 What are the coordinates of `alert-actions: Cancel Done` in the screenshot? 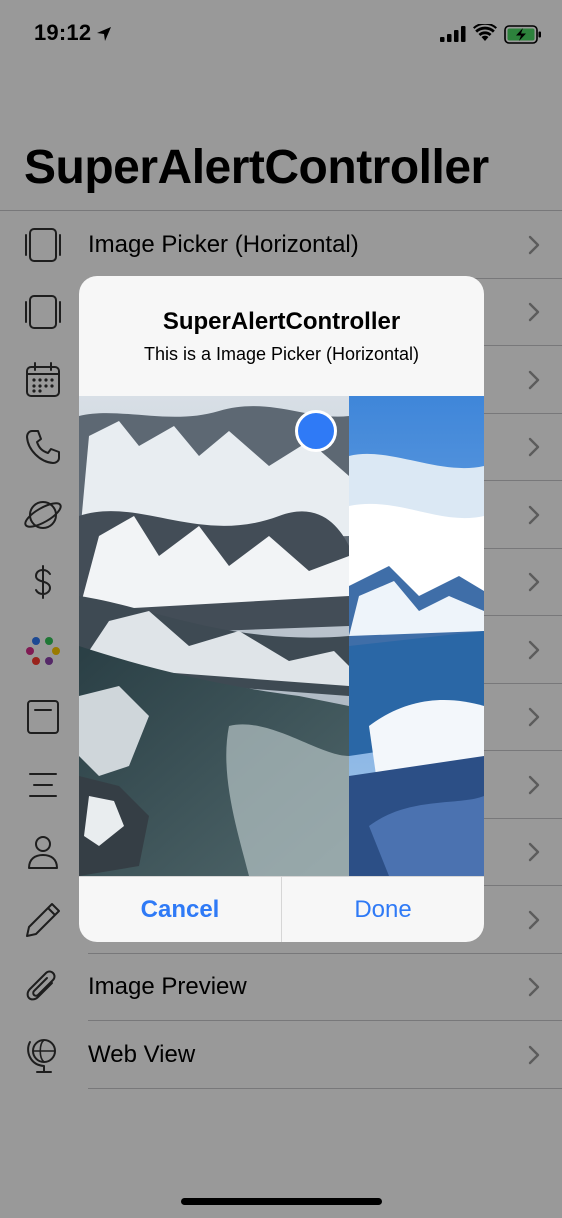 It's located at (281, 909).